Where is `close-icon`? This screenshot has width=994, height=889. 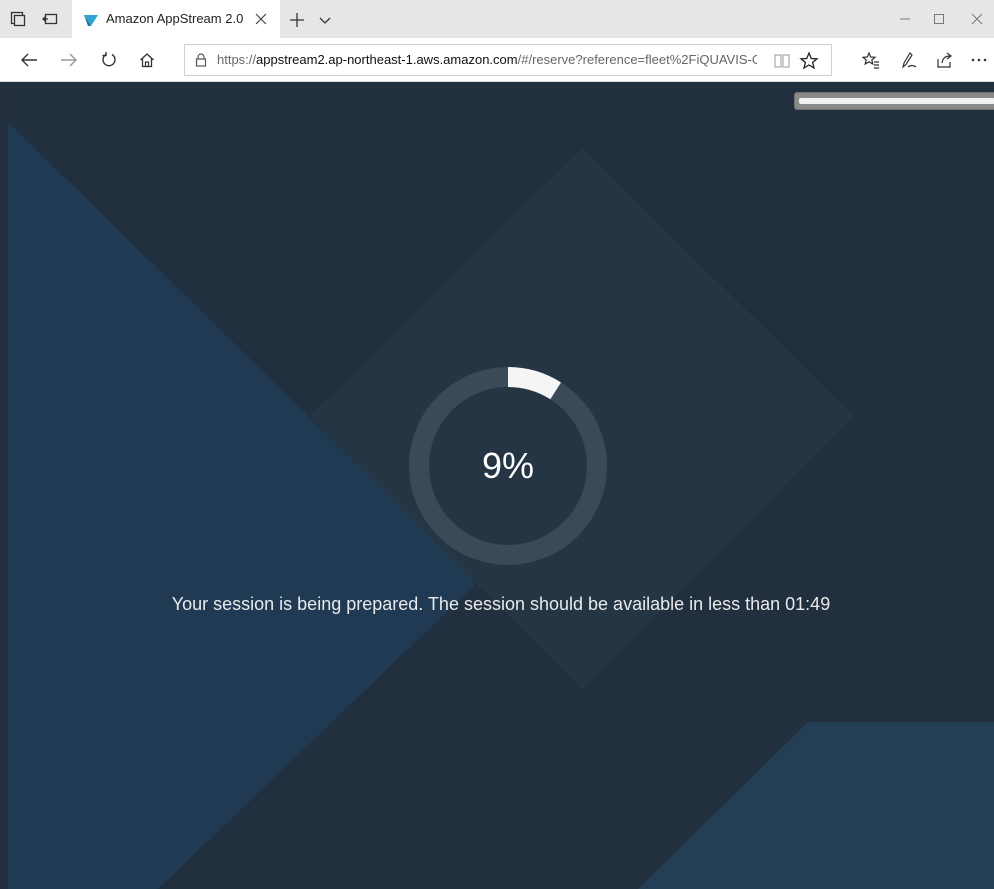 close-icon is located at coordinates (261, 19).